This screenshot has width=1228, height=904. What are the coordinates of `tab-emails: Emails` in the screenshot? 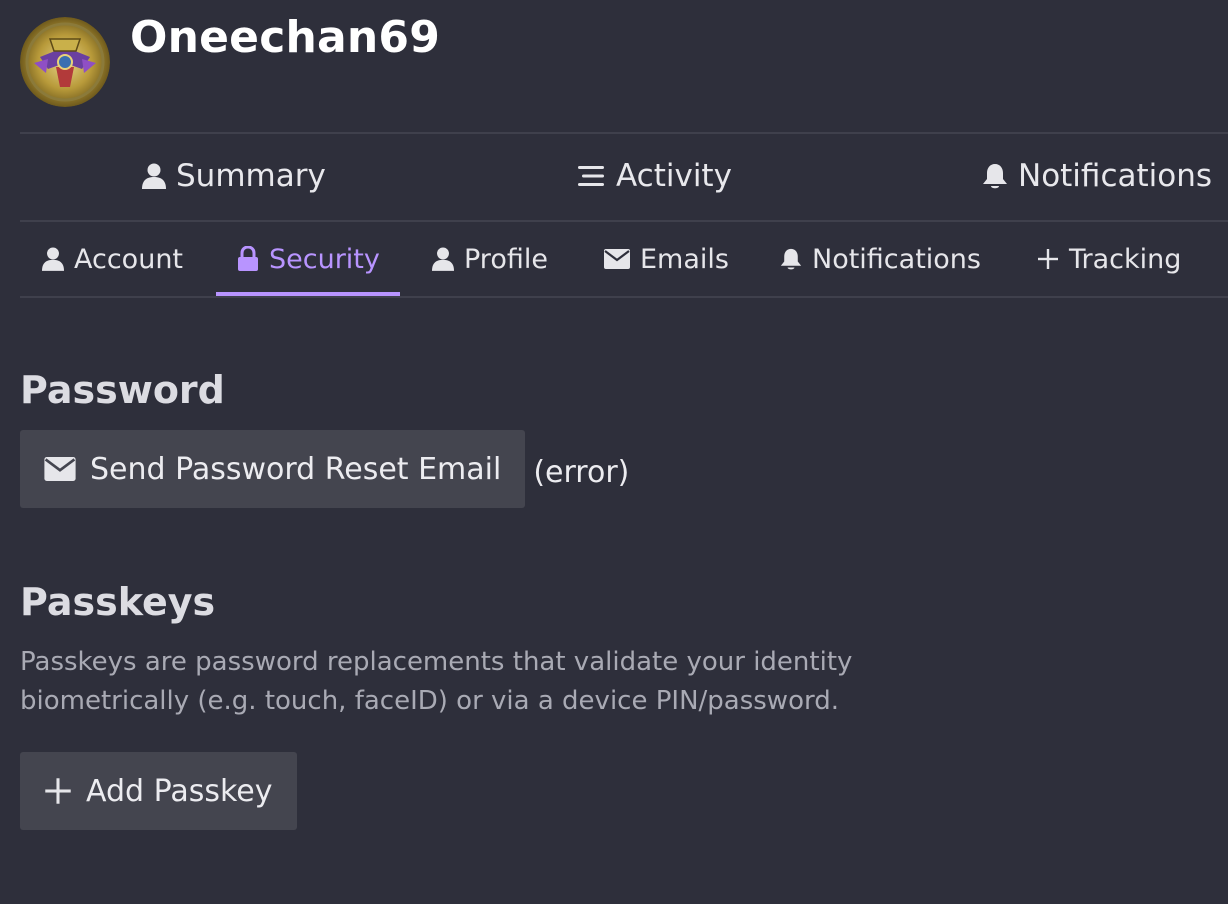 It's located at (666, 259).